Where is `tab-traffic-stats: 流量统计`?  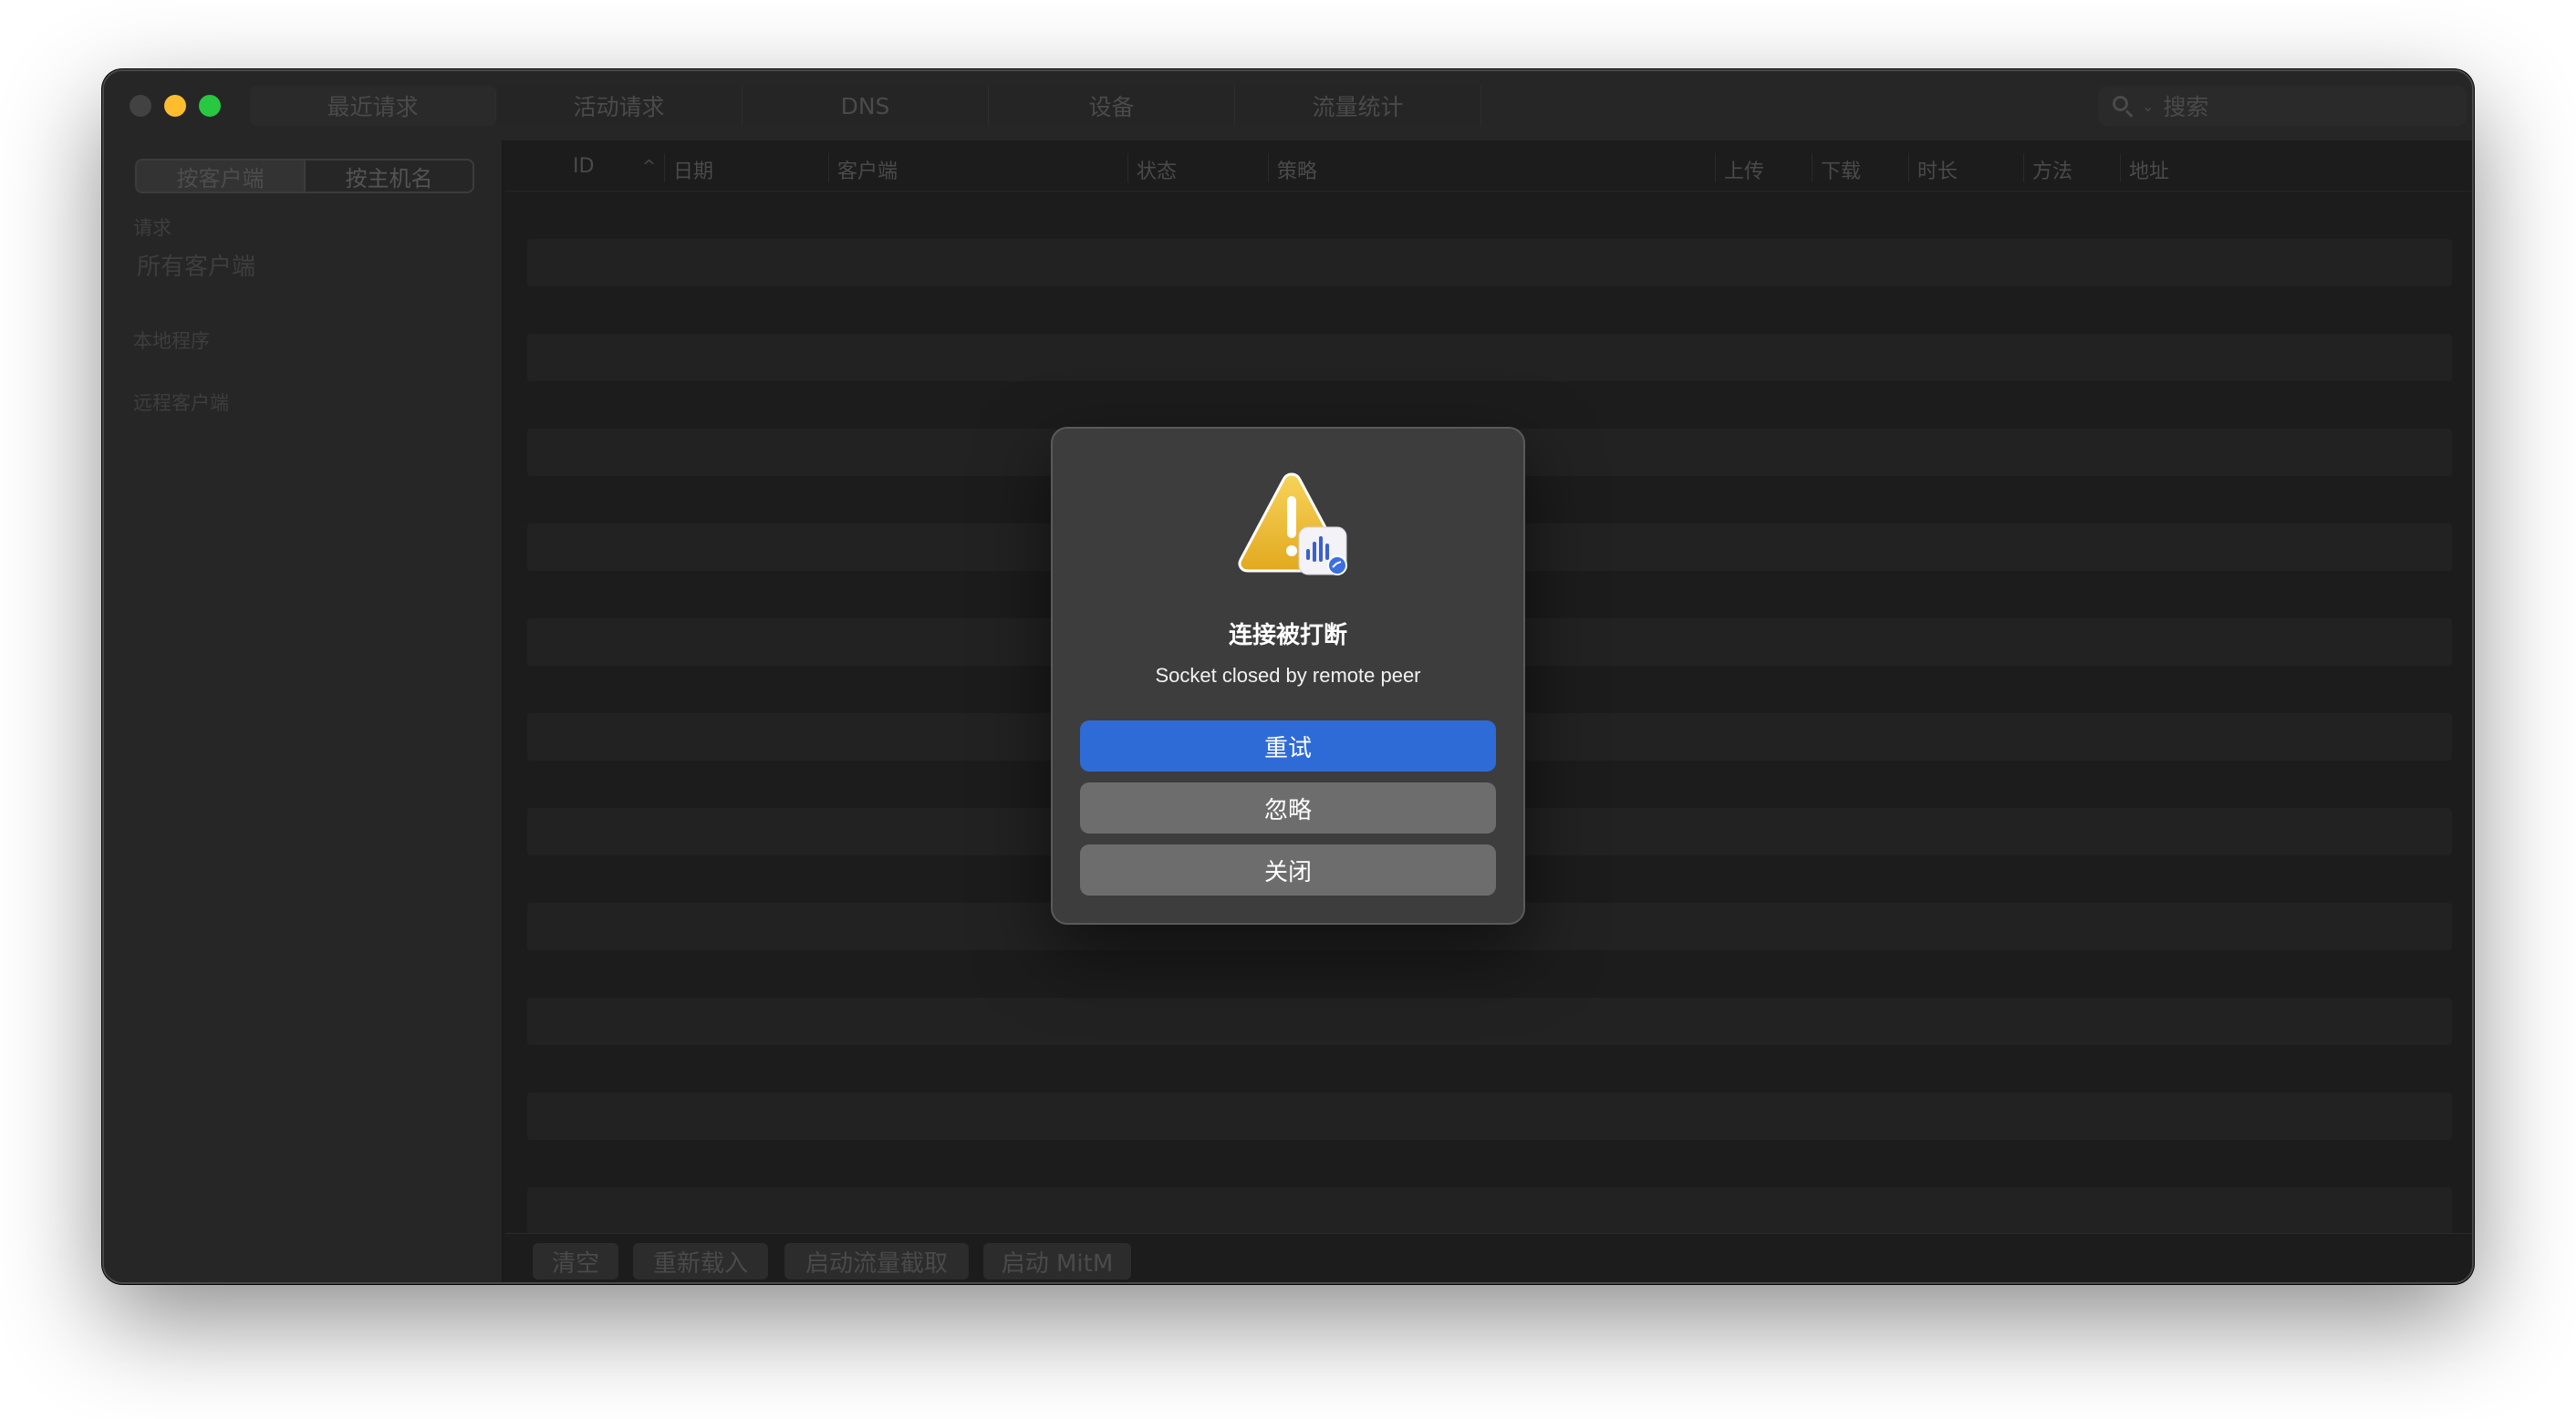
tab-traffic-stats: 流量统计 is located at coordinates (1358, 106).